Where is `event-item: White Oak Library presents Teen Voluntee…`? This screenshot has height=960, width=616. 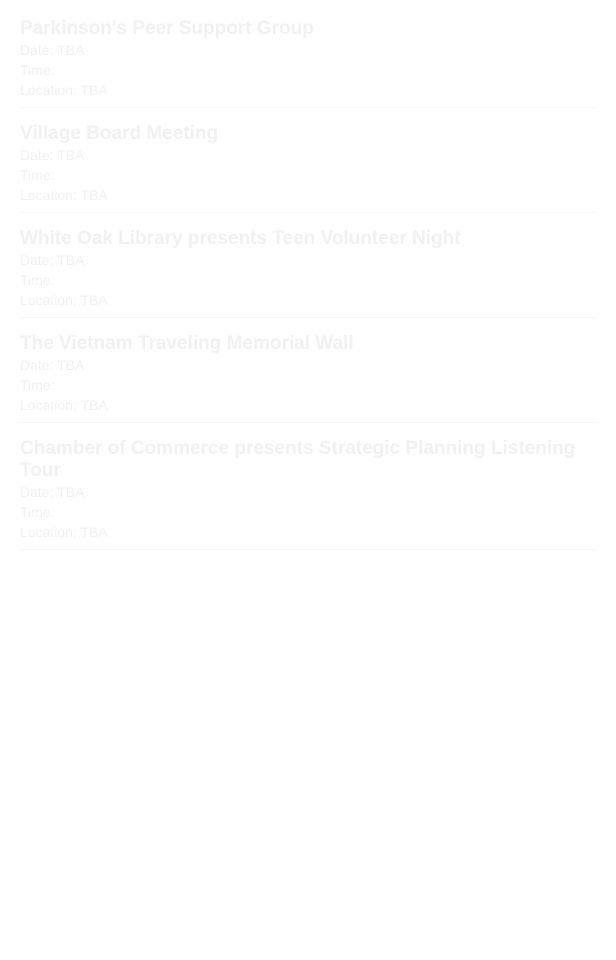
event-item: White Oak Library presents Teen Voluntee… is located at coordinates (308, 273).